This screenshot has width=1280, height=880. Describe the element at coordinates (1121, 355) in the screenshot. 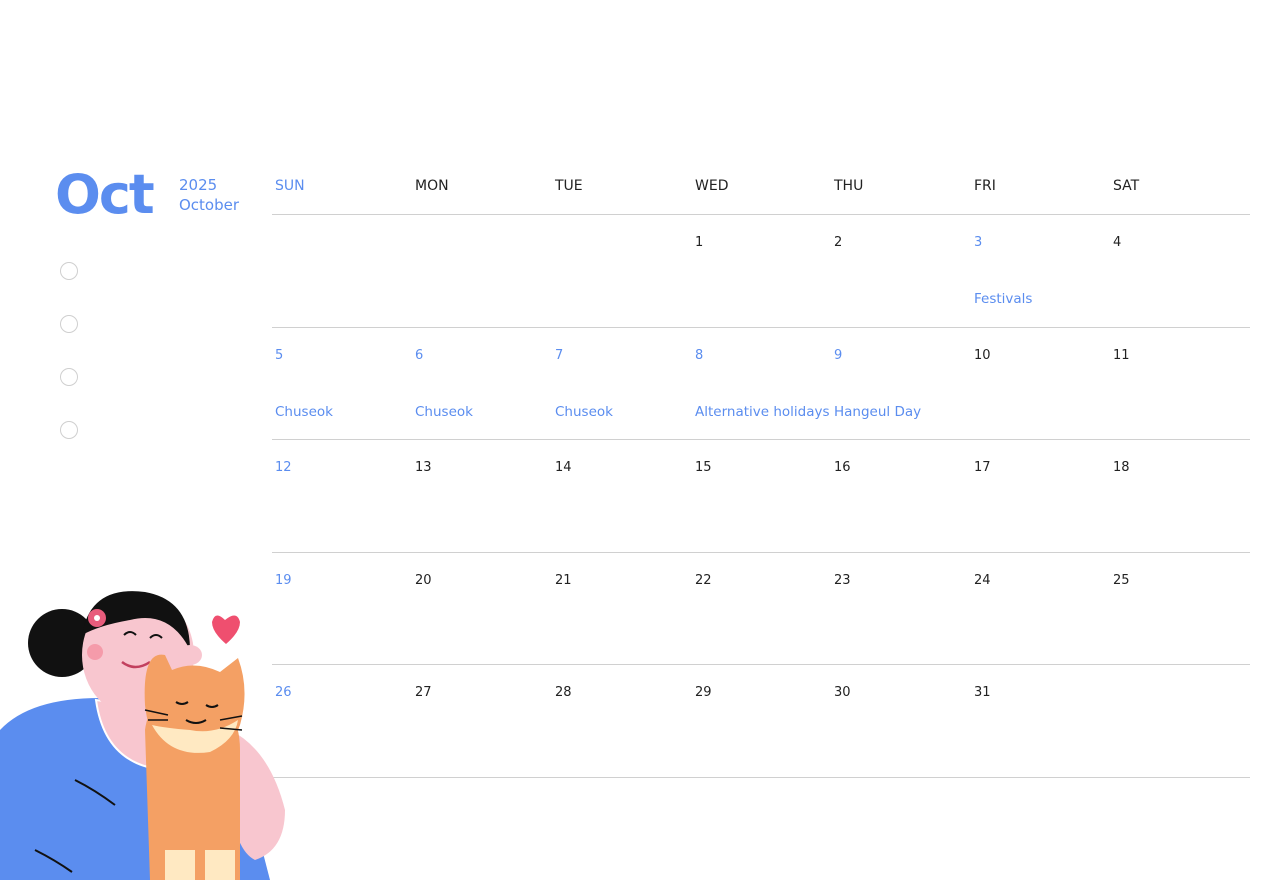

I see `day-number: 11` at that location.